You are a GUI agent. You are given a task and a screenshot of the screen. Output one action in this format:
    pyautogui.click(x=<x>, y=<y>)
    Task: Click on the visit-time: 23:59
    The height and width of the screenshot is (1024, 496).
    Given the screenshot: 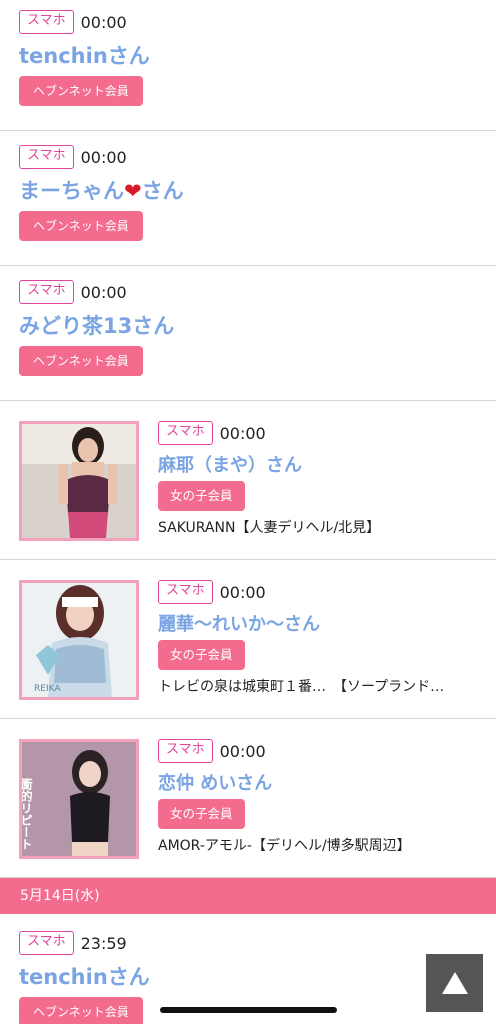 What is the action you would take?
    pyautogui.click(x=103, y=943)
    